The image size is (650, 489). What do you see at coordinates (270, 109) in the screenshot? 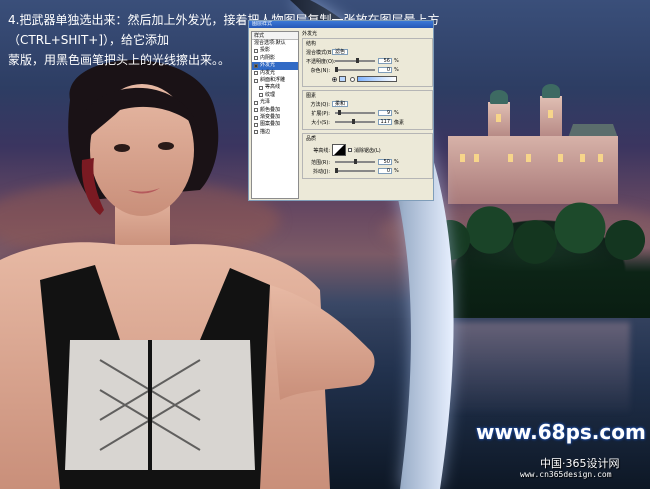
I see `style-list-item-label: 颜色叠加` at bounding box center [270, 109].